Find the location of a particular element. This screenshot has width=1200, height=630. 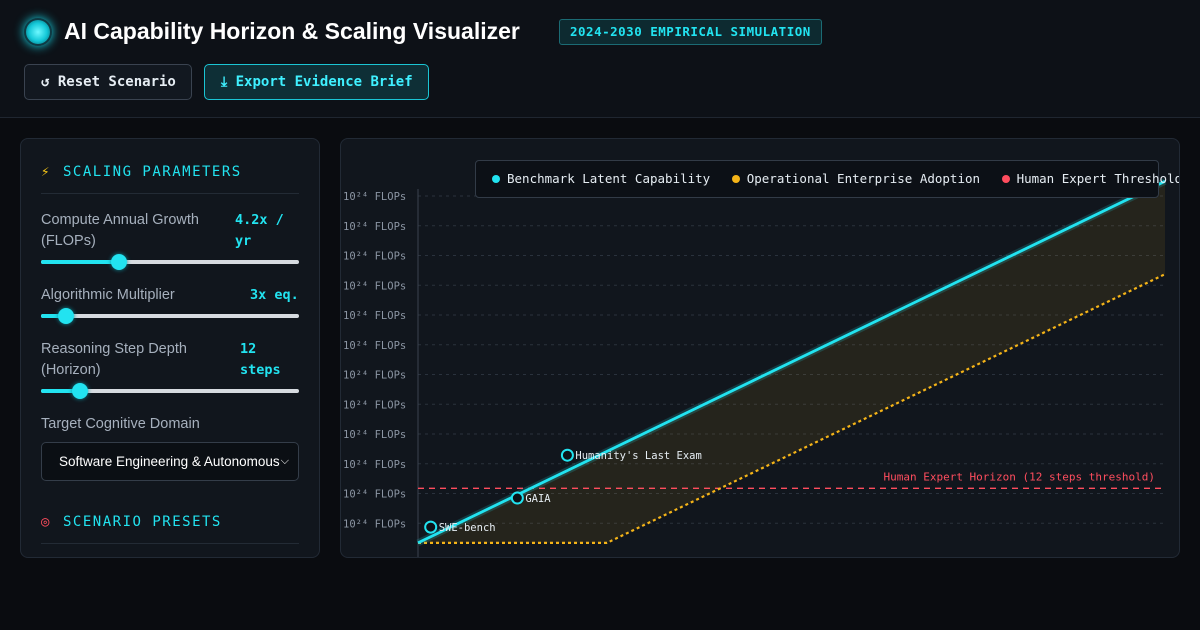

legend-item-benchmark: Benchmark Latent Capability is located at coordinates (601, 179).